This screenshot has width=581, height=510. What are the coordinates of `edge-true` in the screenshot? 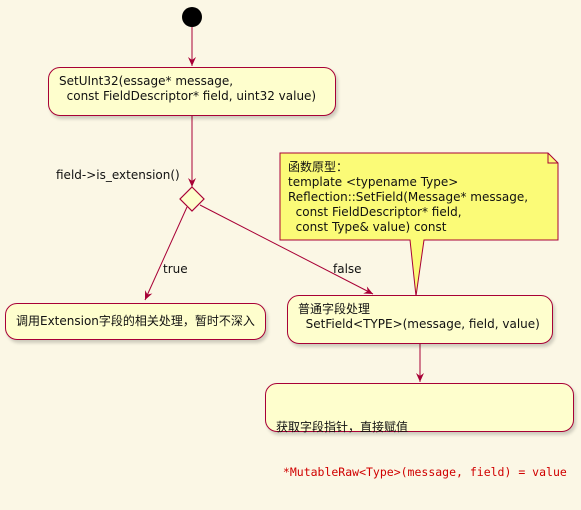 It's located at (166, 253).